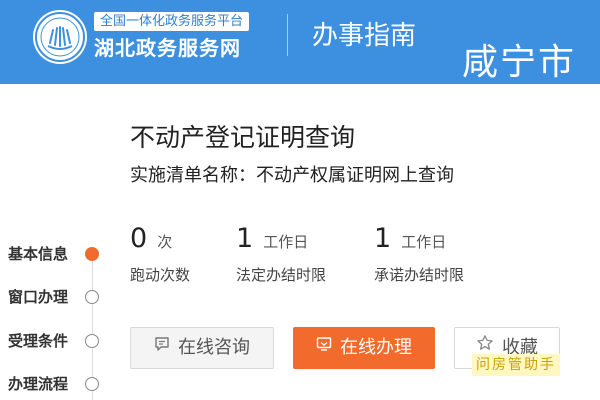  I want to click on city-name: 咸宁市, so click(519, 62).